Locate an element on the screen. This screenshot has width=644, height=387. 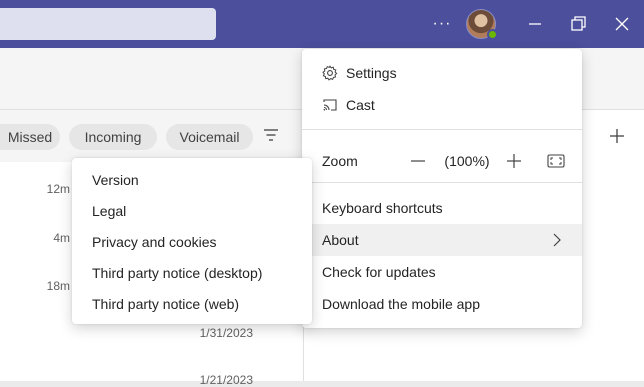
menu-item-label: Settings is located at coordinates (371, 73).